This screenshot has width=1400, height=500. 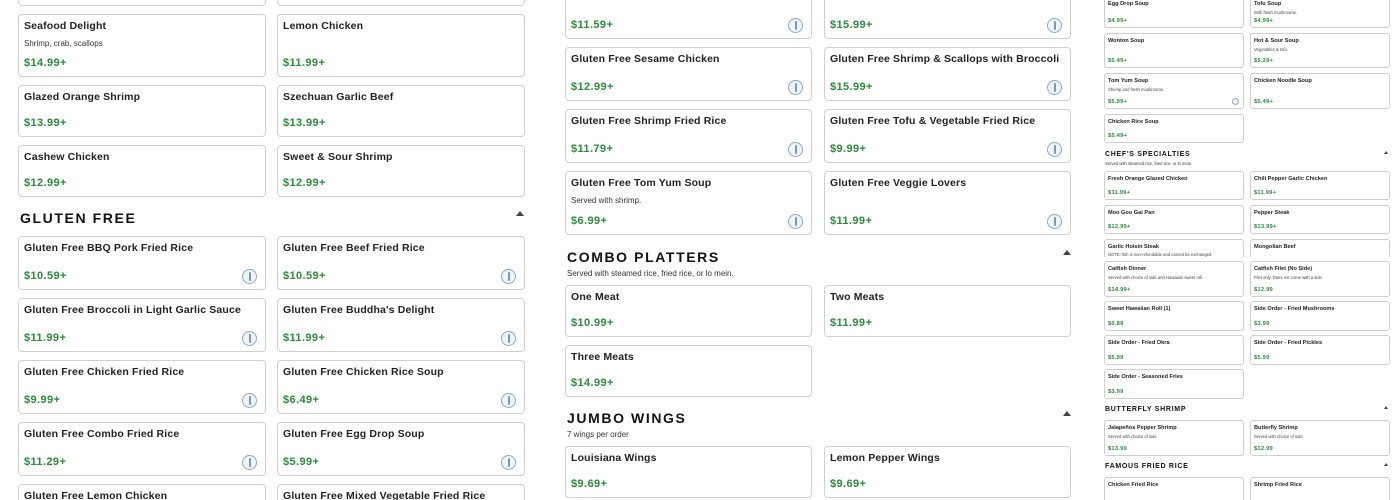 What do you see at coordinates (401, 325) in the screenshot?
I see `menu-item-card: Gluten Free Buddha's Delight $11.99+` at bounding box center [401, 325].